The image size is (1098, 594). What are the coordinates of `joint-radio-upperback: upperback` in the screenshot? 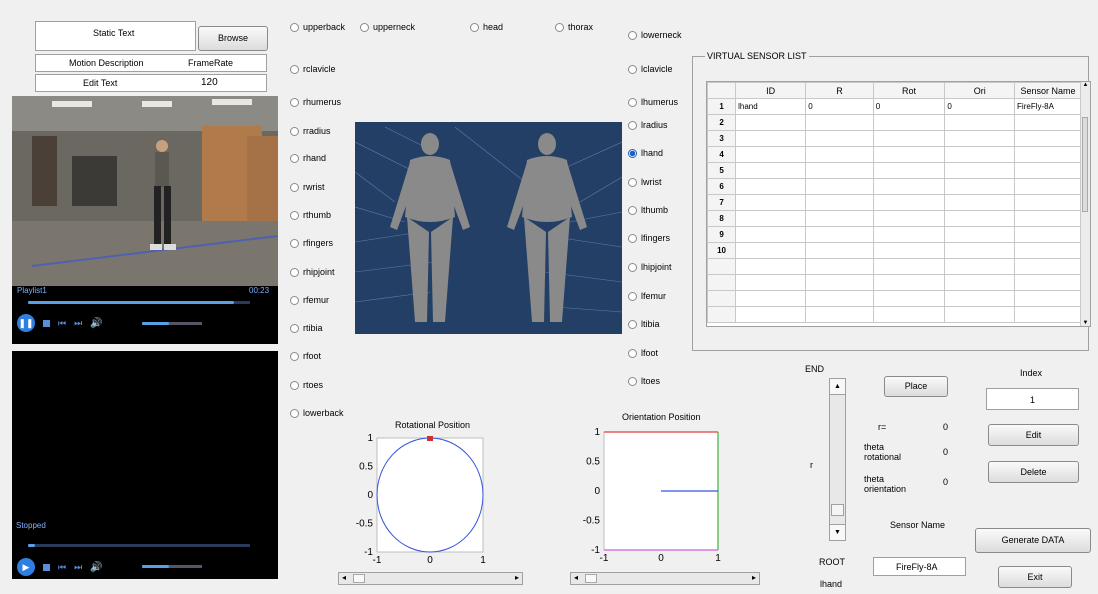 It's located at (317, 27).